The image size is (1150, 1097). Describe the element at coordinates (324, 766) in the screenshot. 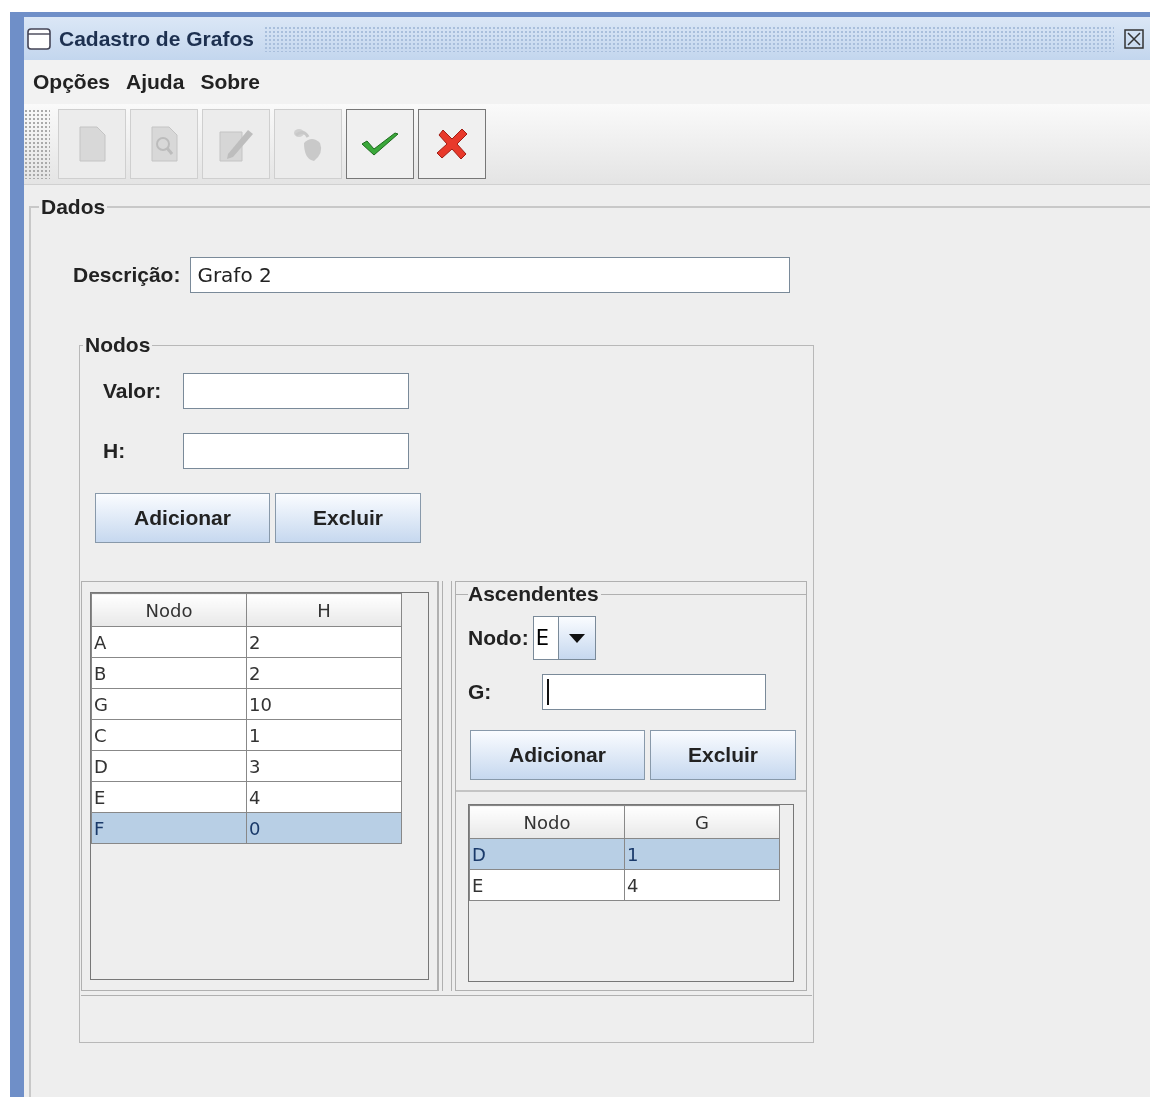

I see `table-cell: 3` at that location.